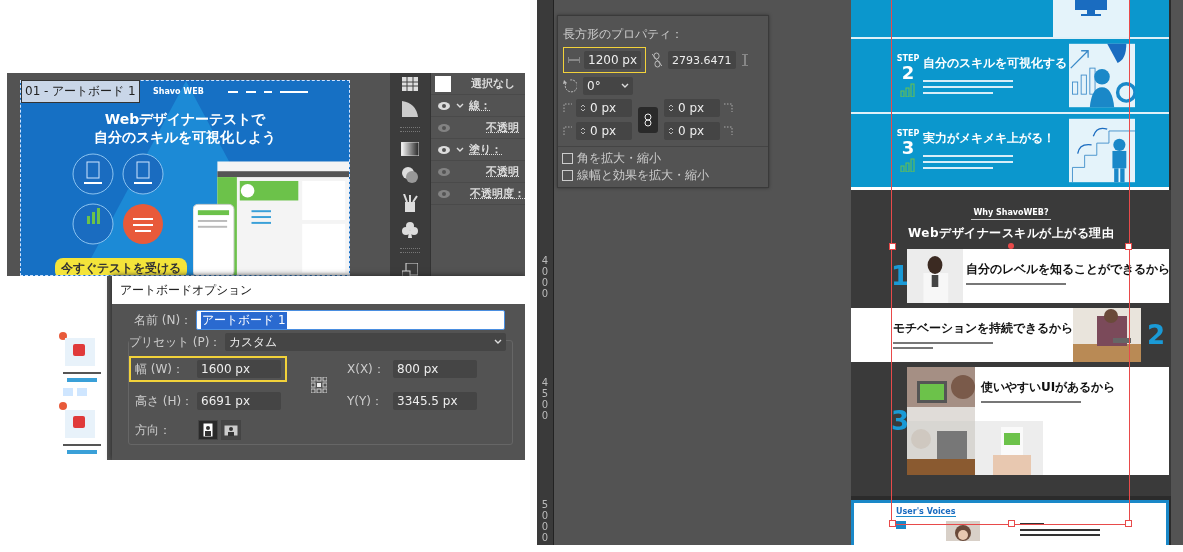 Image resolution: width=1183 pixels, height=552 pixels. What do you see at coordinates (1011, 214) in the screenshot?
I see `section-tag: Why ShavoWEB?` at bounding box center [1011, 214].